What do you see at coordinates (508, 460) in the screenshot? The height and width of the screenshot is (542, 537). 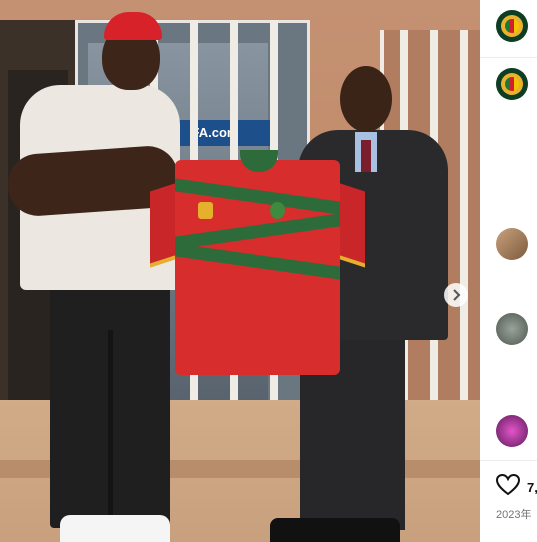 I see `actions-divider` at bounding box center [508, 460].